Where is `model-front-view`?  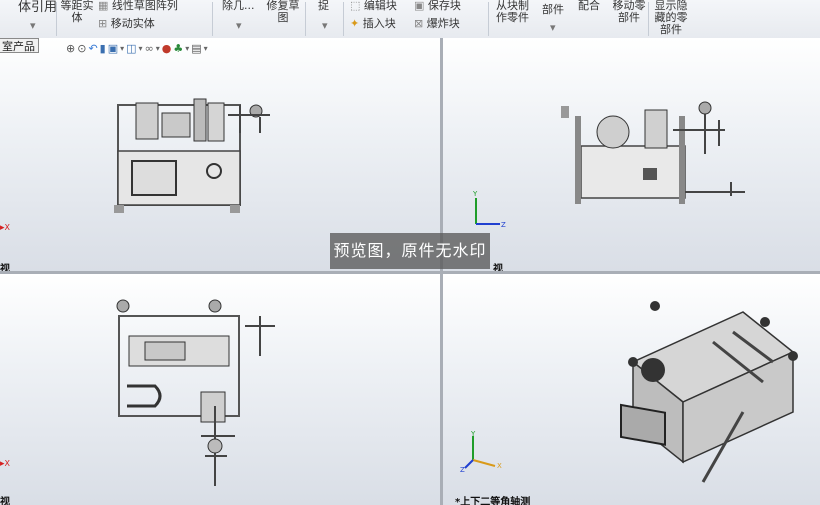
model-front-view is located at coordinates (192, 155).